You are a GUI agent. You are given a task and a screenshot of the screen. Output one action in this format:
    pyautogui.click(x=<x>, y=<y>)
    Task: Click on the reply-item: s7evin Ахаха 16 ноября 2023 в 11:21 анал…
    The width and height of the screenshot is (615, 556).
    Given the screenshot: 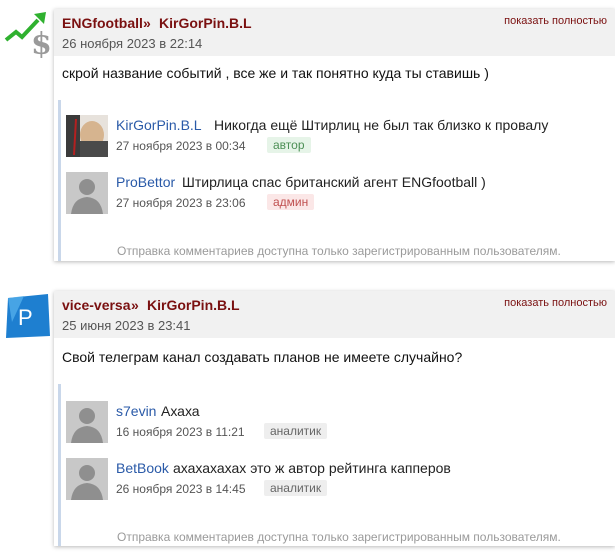 What is the action you would take?
    pyautogui.click(x=340, y=424)
    